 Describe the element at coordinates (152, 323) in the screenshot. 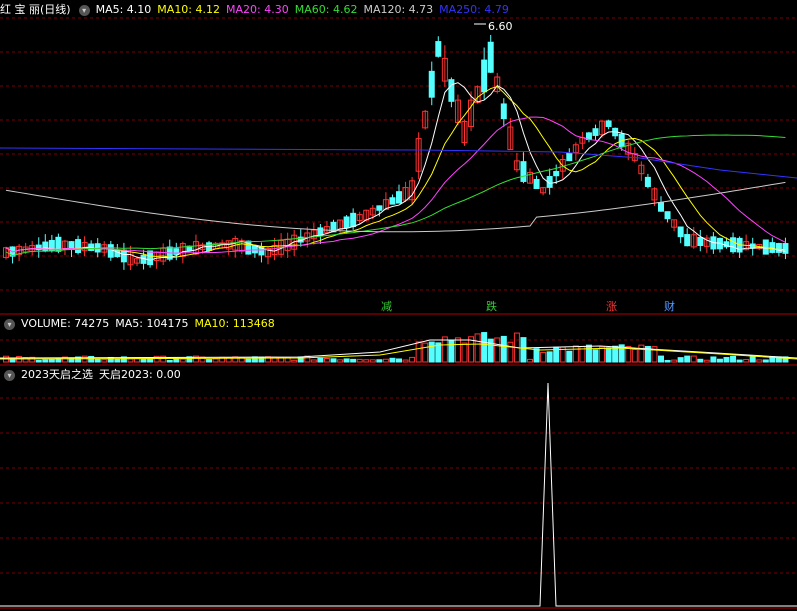

I see `volume-legend-item: MA5: 104175` at that location.